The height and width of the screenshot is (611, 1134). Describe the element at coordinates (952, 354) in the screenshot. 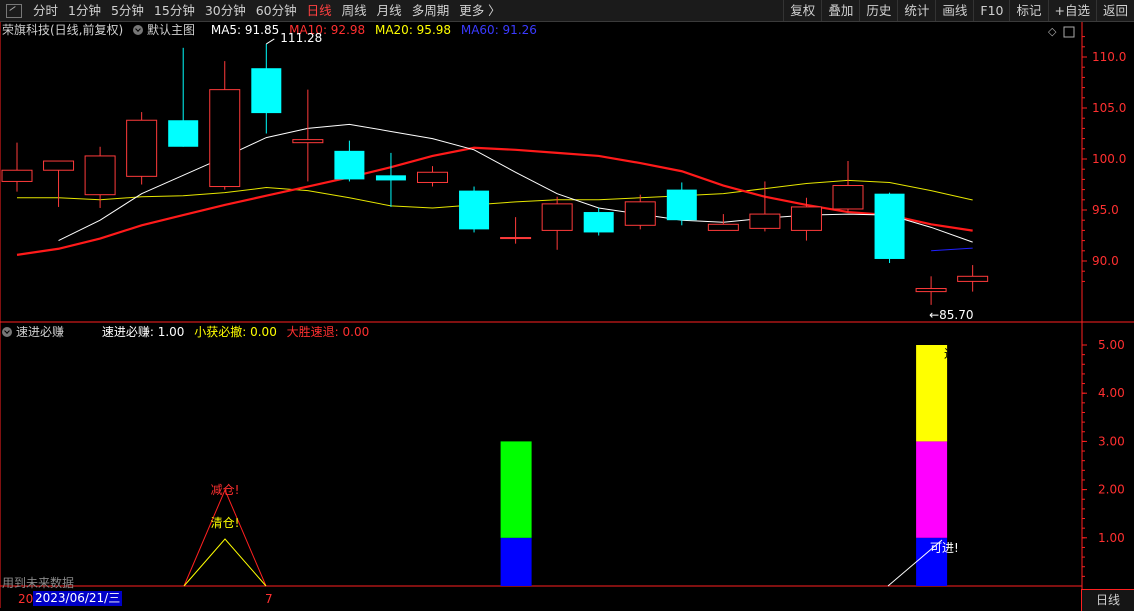

I see `entry-top-label: 进!` at that location.